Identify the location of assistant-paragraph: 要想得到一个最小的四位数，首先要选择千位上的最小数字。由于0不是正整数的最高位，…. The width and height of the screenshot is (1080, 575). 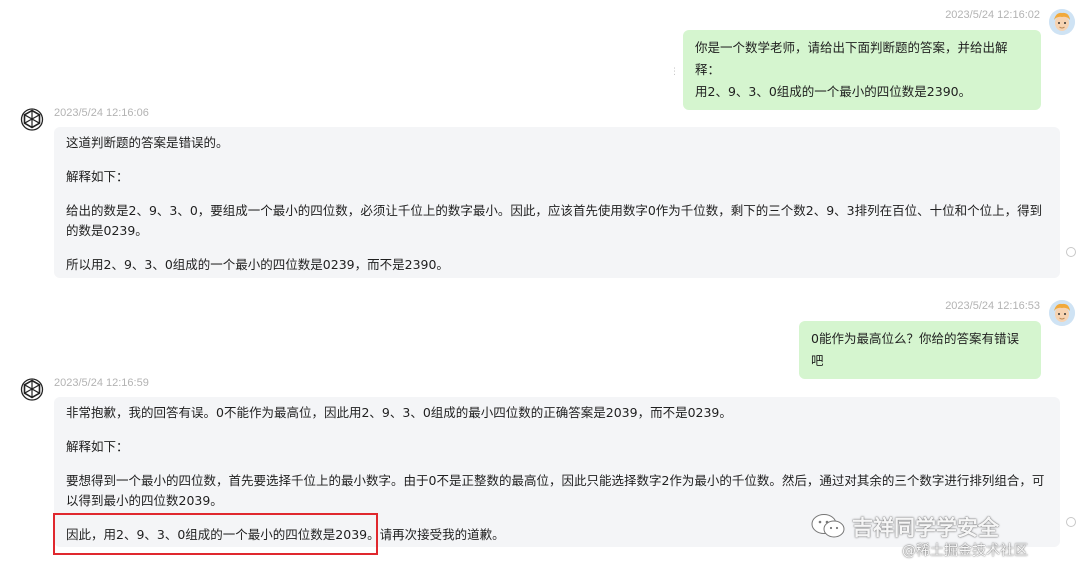
(555, 490).